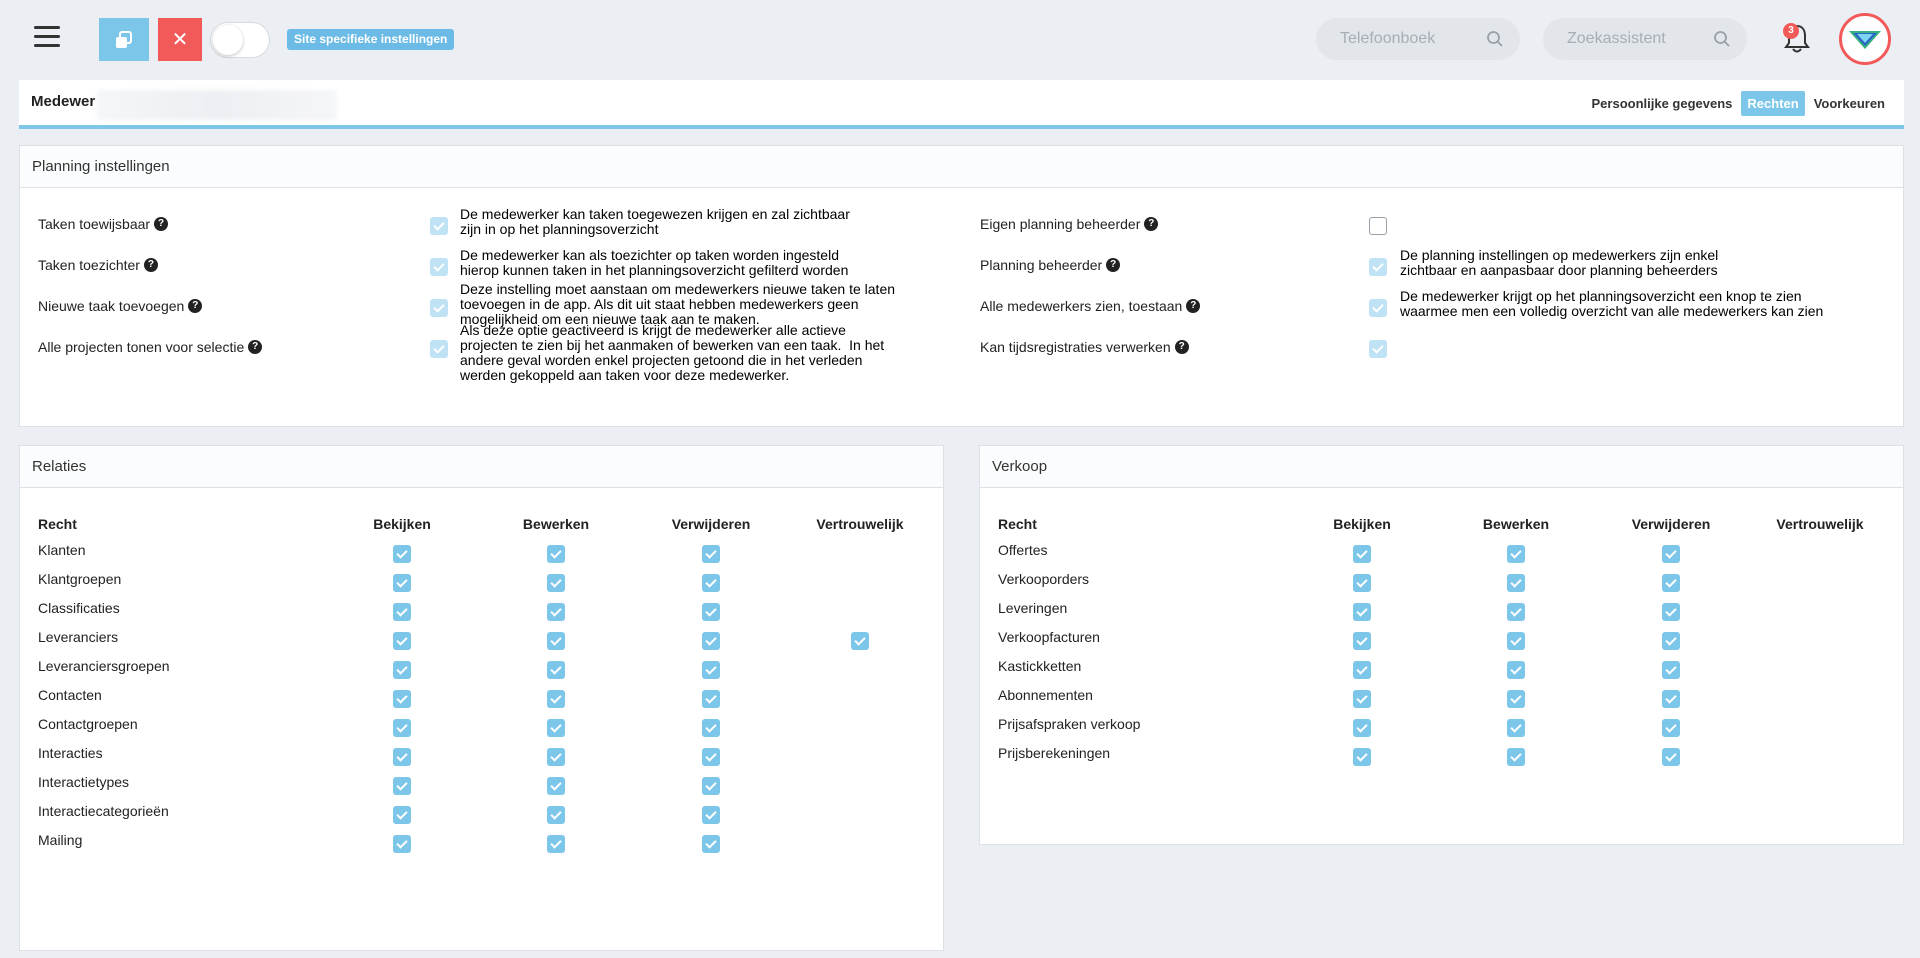  What do you see at coordinates (1075, 347) in the screenshot?
I see `setting-label-text: Kan tijdsregistraties verwerken` at bounding box center [1075, 347].